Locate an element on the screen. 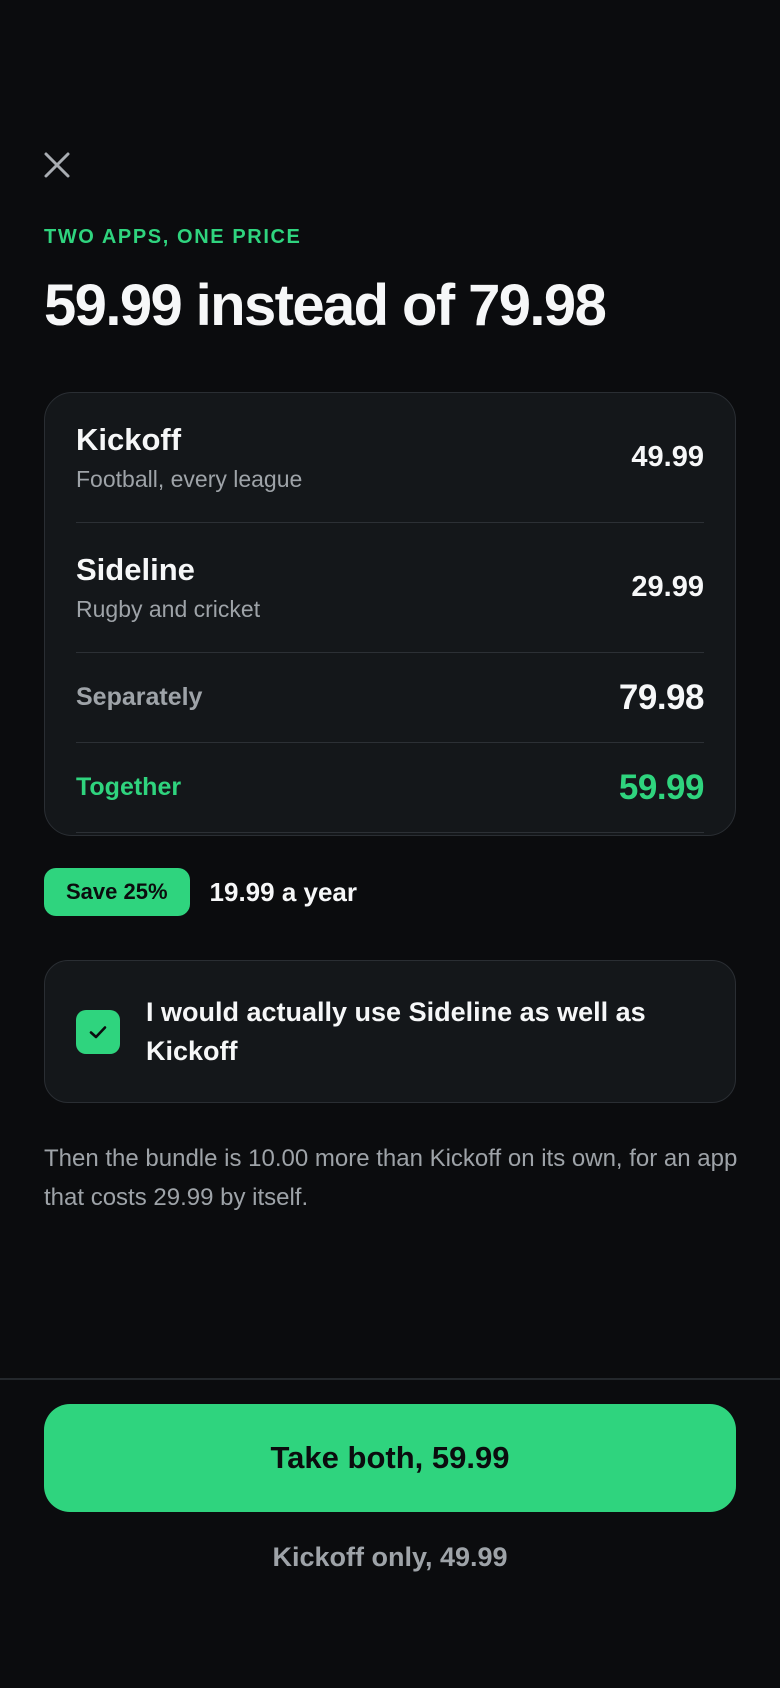 The height and width of the screenshot is (1688, 780). app-price: 29.99 is located at coordinates (667, 587).